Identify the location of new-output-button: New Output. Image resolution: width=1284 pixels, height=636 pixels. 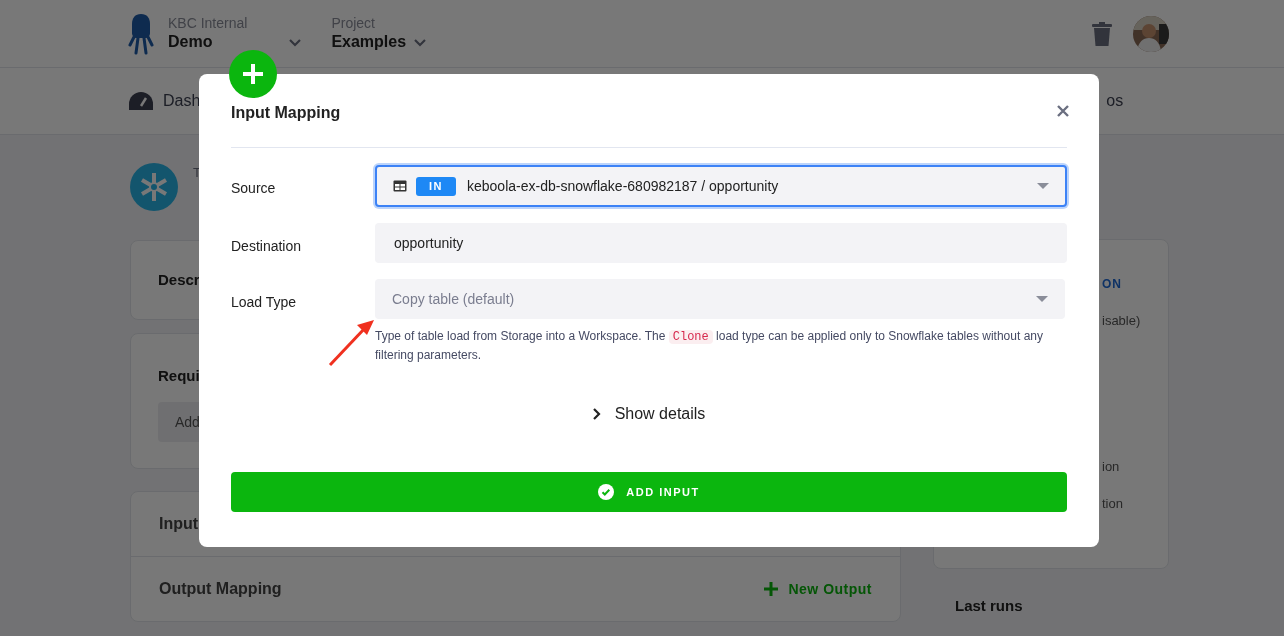
(818, 589).